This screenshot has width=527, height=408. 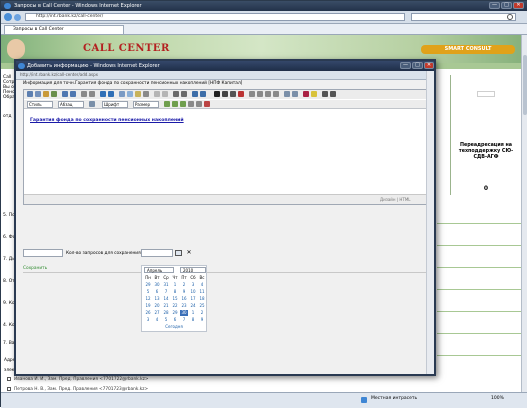 What do you see at coordinates (497, 398) in the screenshot?
I see `zoom-level: 100%` at bounding box center [497, 398].